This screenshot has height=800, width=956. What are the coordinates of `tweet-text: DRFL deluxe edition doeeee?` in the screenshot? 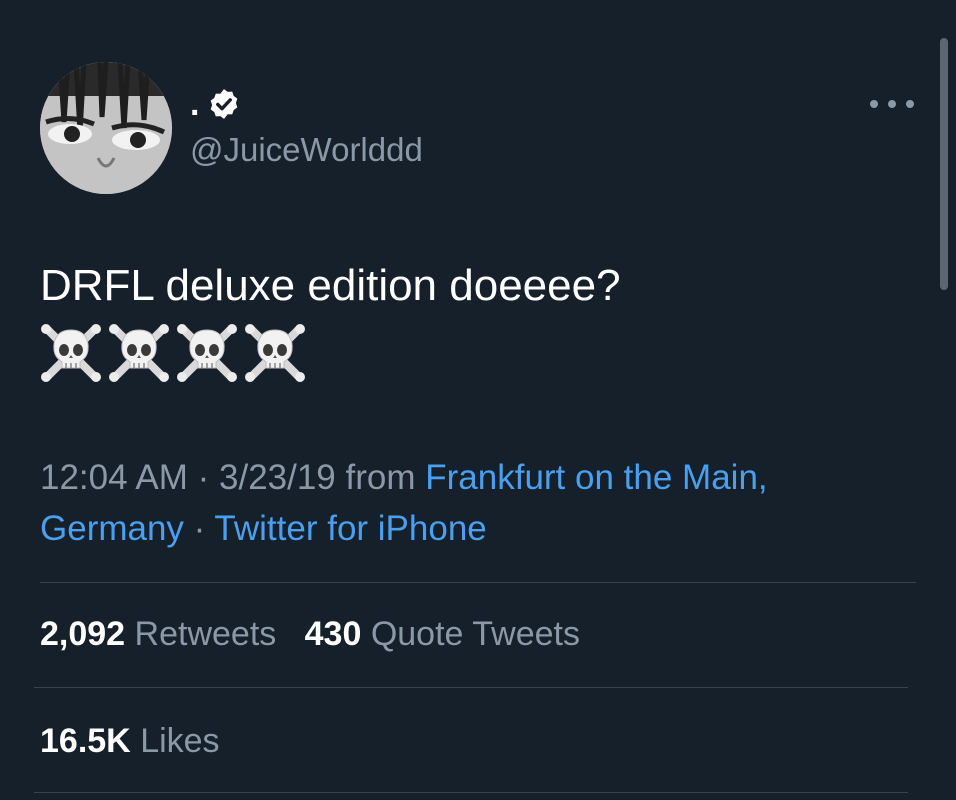 It's located at (330, 285).